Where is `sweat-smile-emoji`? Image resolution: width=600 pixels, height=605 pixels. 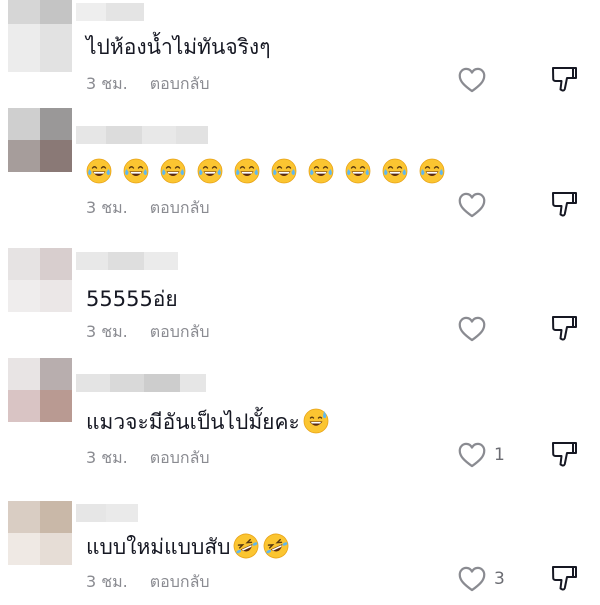 sweat-smile-emoji is located at coordinates (316, 421).